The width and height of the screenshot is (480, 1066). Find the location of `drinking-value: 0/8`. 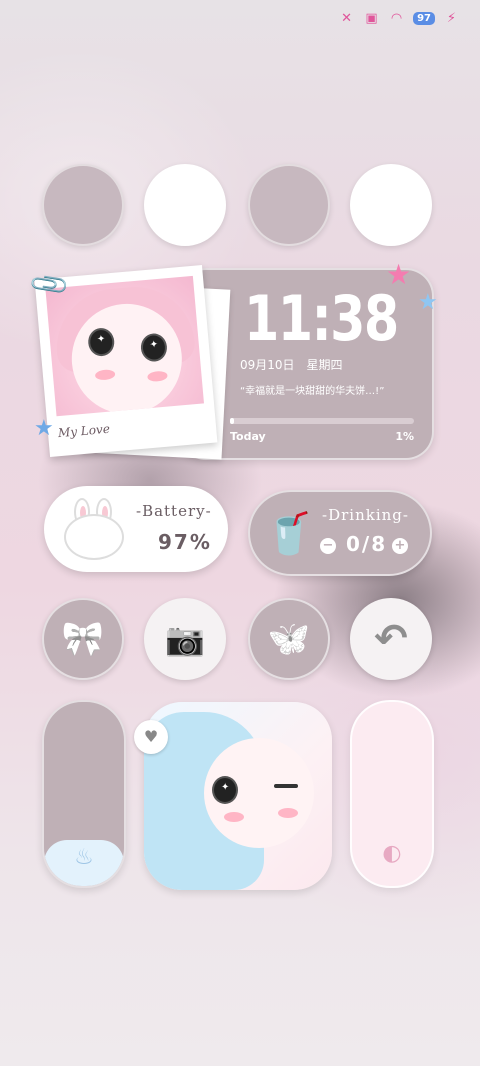

drinking-value: 0/8 is located at coordinates (367, 544).